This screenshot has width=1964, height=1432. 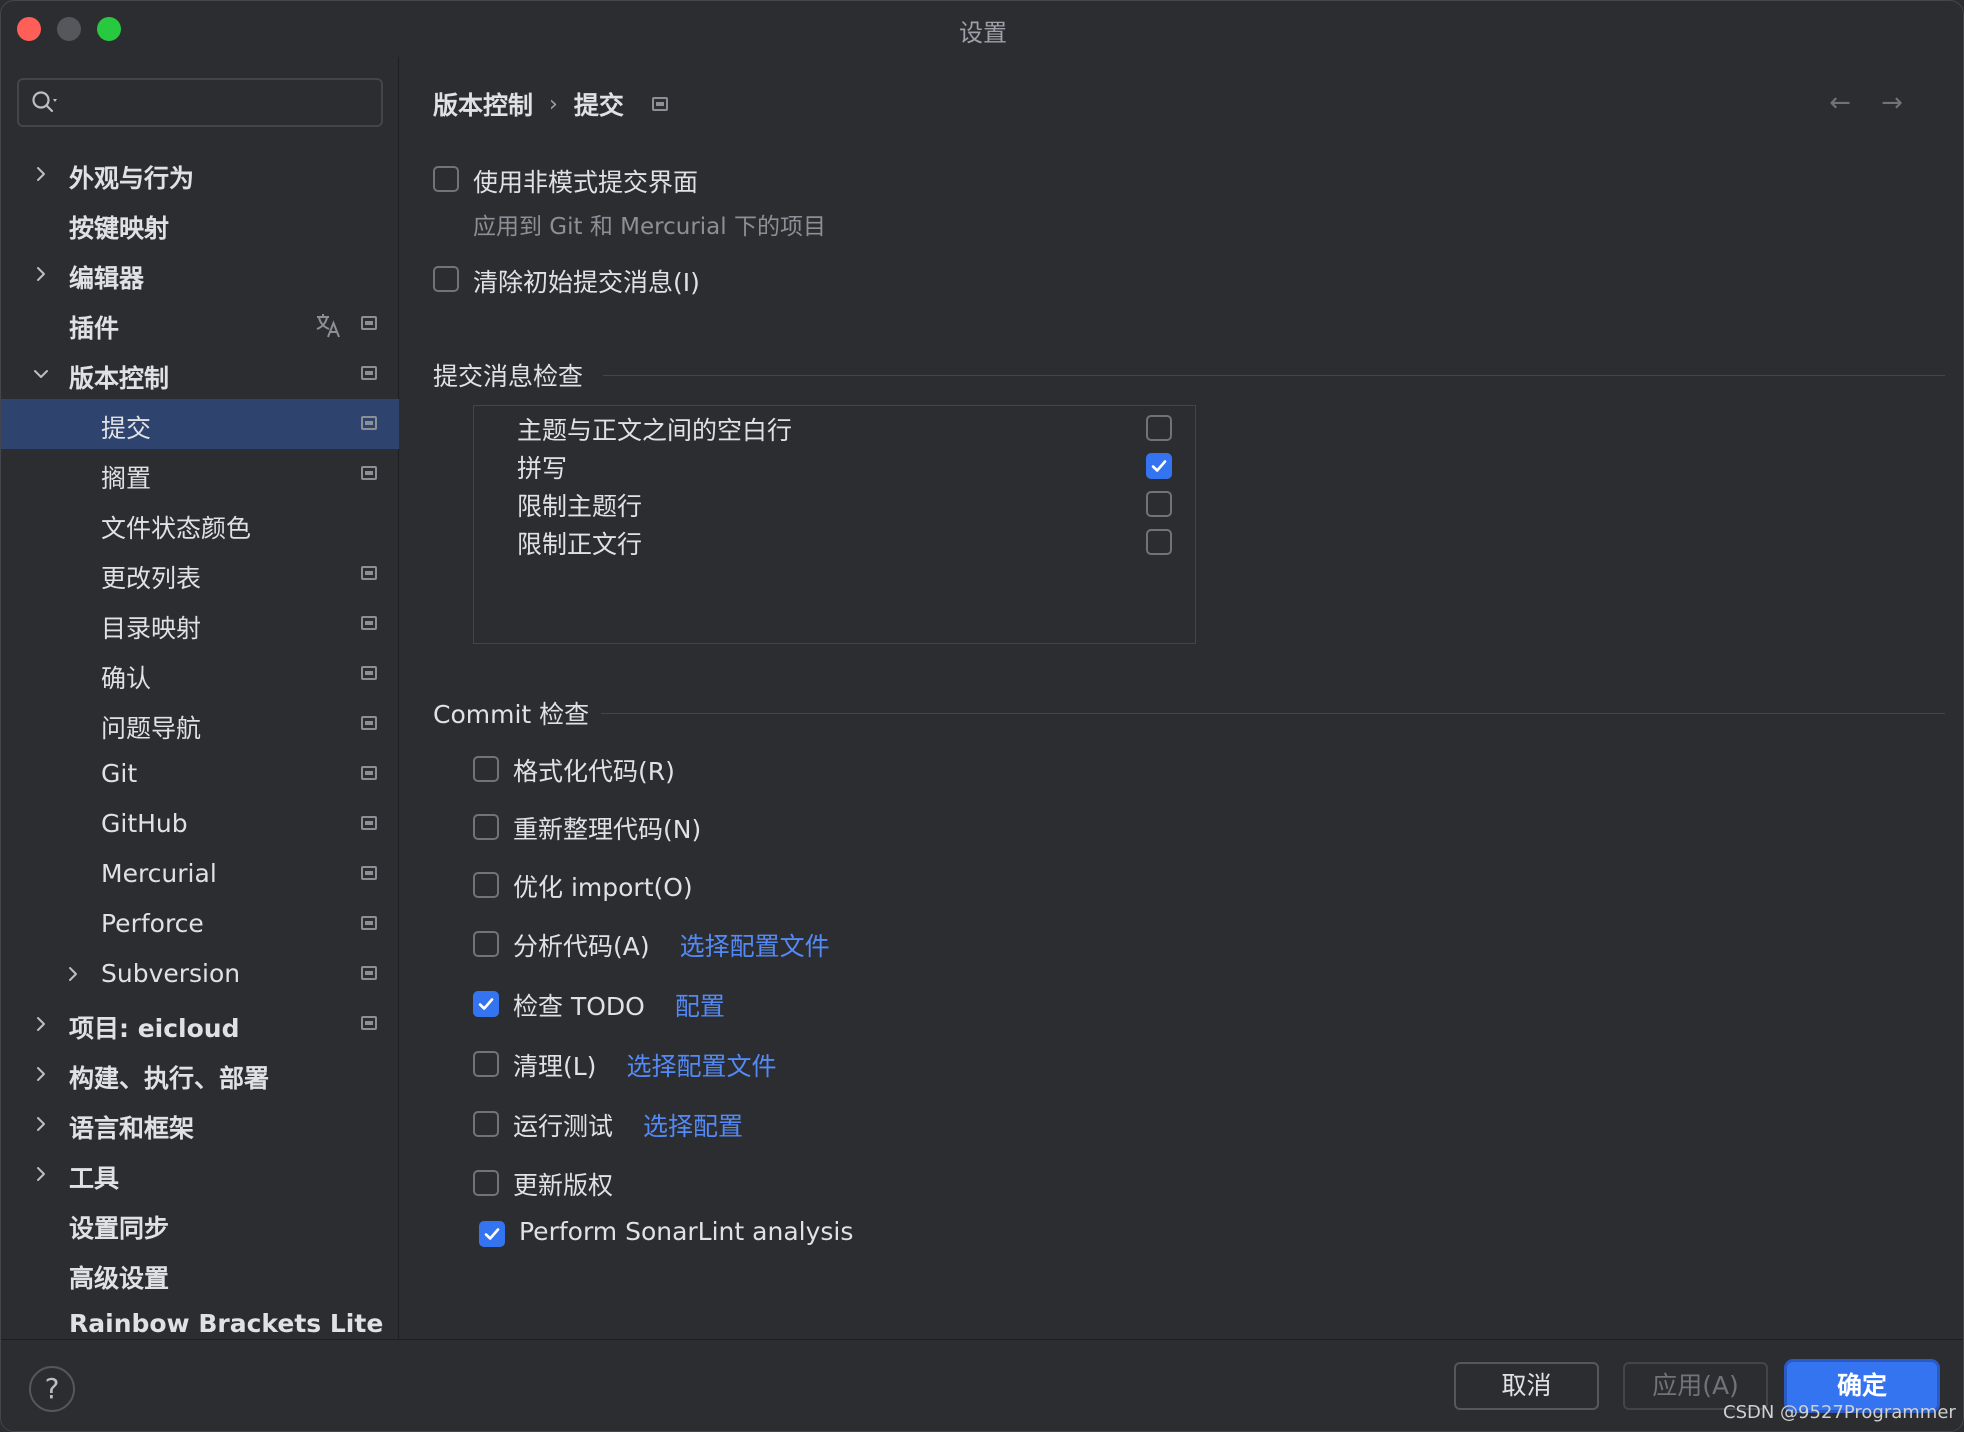 What do you see at coordinates (700, 1005) in the screenshot?
I see `commit-check-config-link: 配置` at bounding box center [700, 1005].